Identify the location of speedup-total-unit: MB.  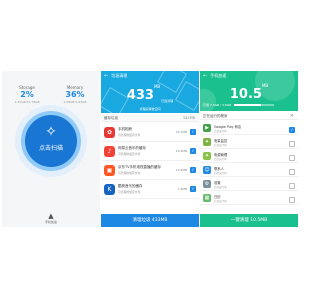
(265, 85).